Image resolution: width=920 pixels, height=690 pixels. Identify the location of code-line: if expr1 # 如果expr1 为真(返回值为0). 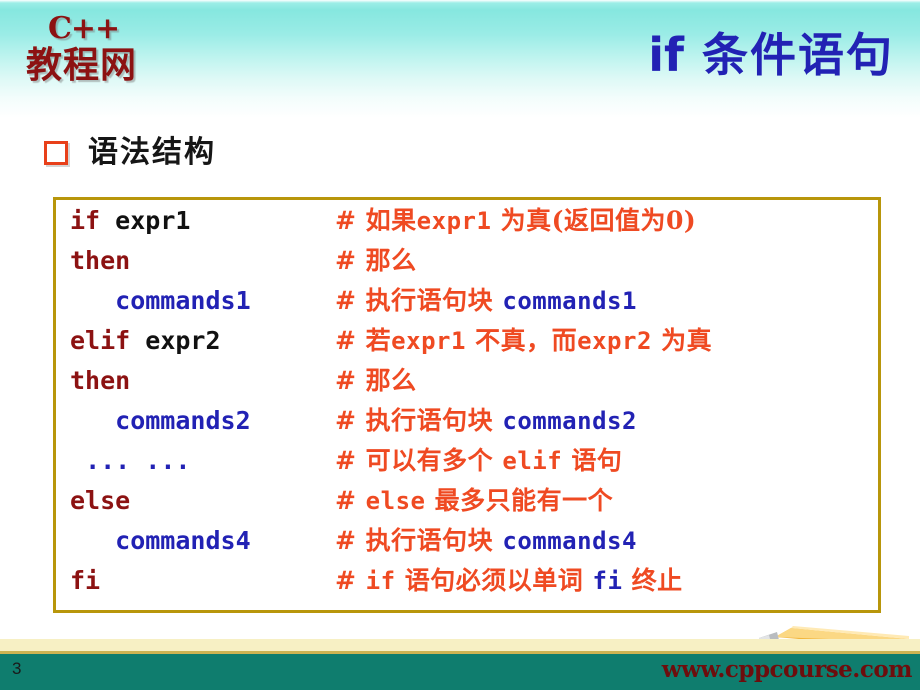
(467, 228).